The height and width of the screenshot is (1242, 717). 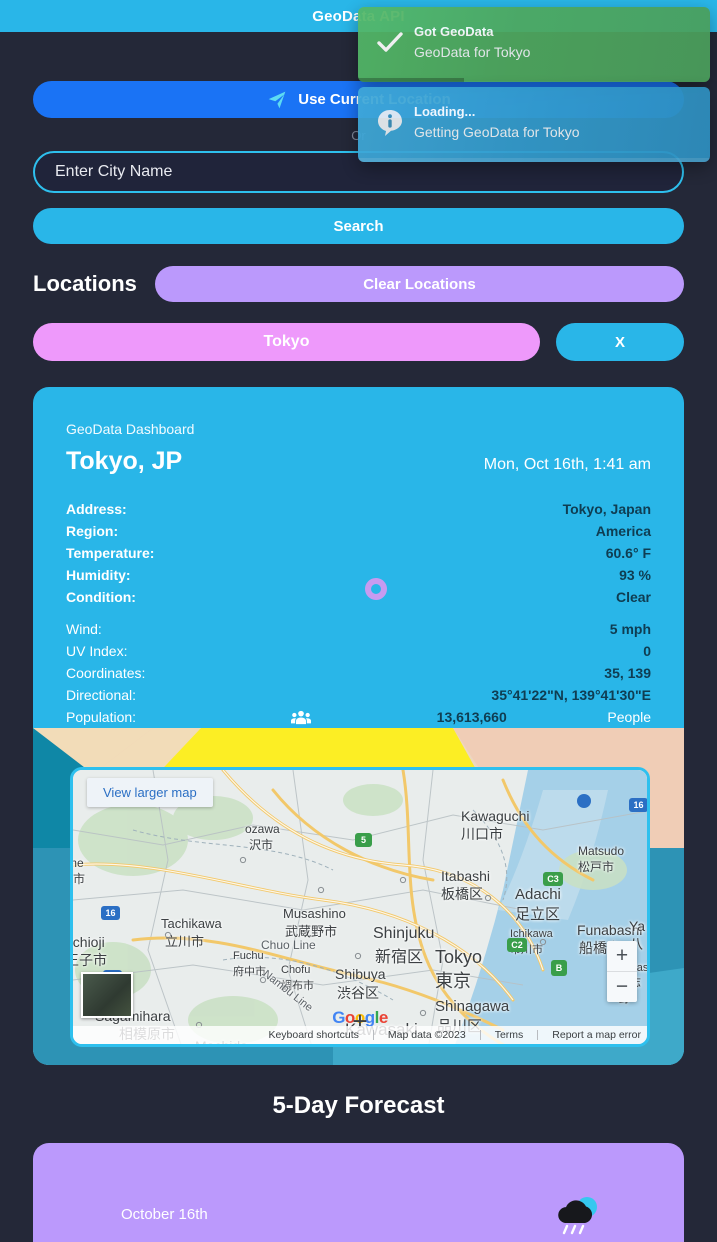 I want to click on data-row-key: Condition:, so click(x=101, y=597).